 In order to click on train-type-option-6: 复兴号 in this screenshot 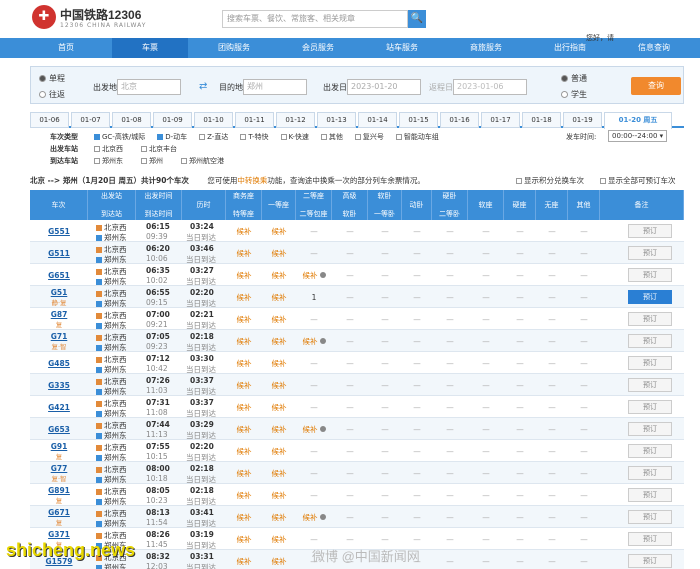, I will do `click(369, 137)`.